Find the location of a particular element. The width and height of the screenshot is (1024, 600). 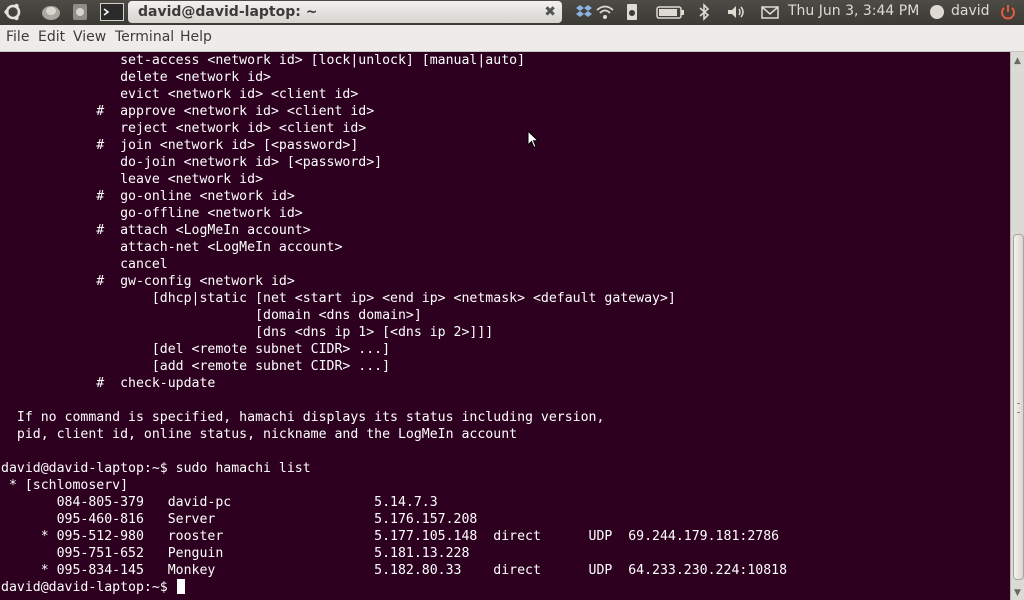

terminal-line: # join <network id> [<password>] is located at coordinates (180, 145).